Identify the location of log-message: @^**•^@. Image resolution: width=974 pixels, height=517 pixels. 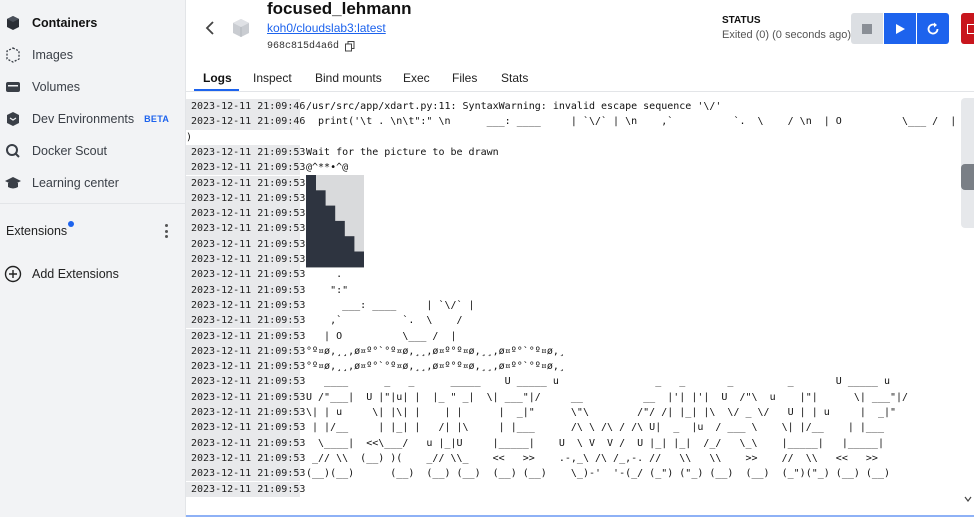
(327, 168).